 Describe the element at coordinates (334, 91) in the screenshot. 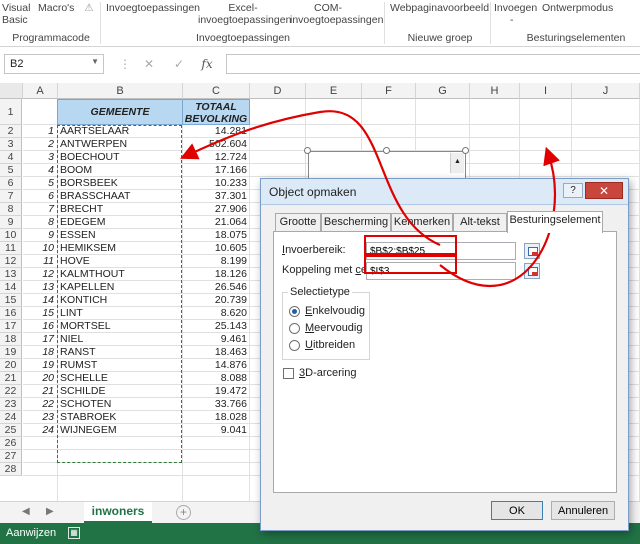

I see `column-header-E: E` at that location.